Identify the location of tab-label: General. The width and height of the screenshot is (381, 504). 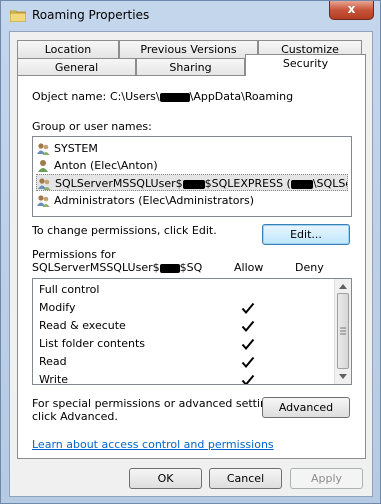
(76, 67).